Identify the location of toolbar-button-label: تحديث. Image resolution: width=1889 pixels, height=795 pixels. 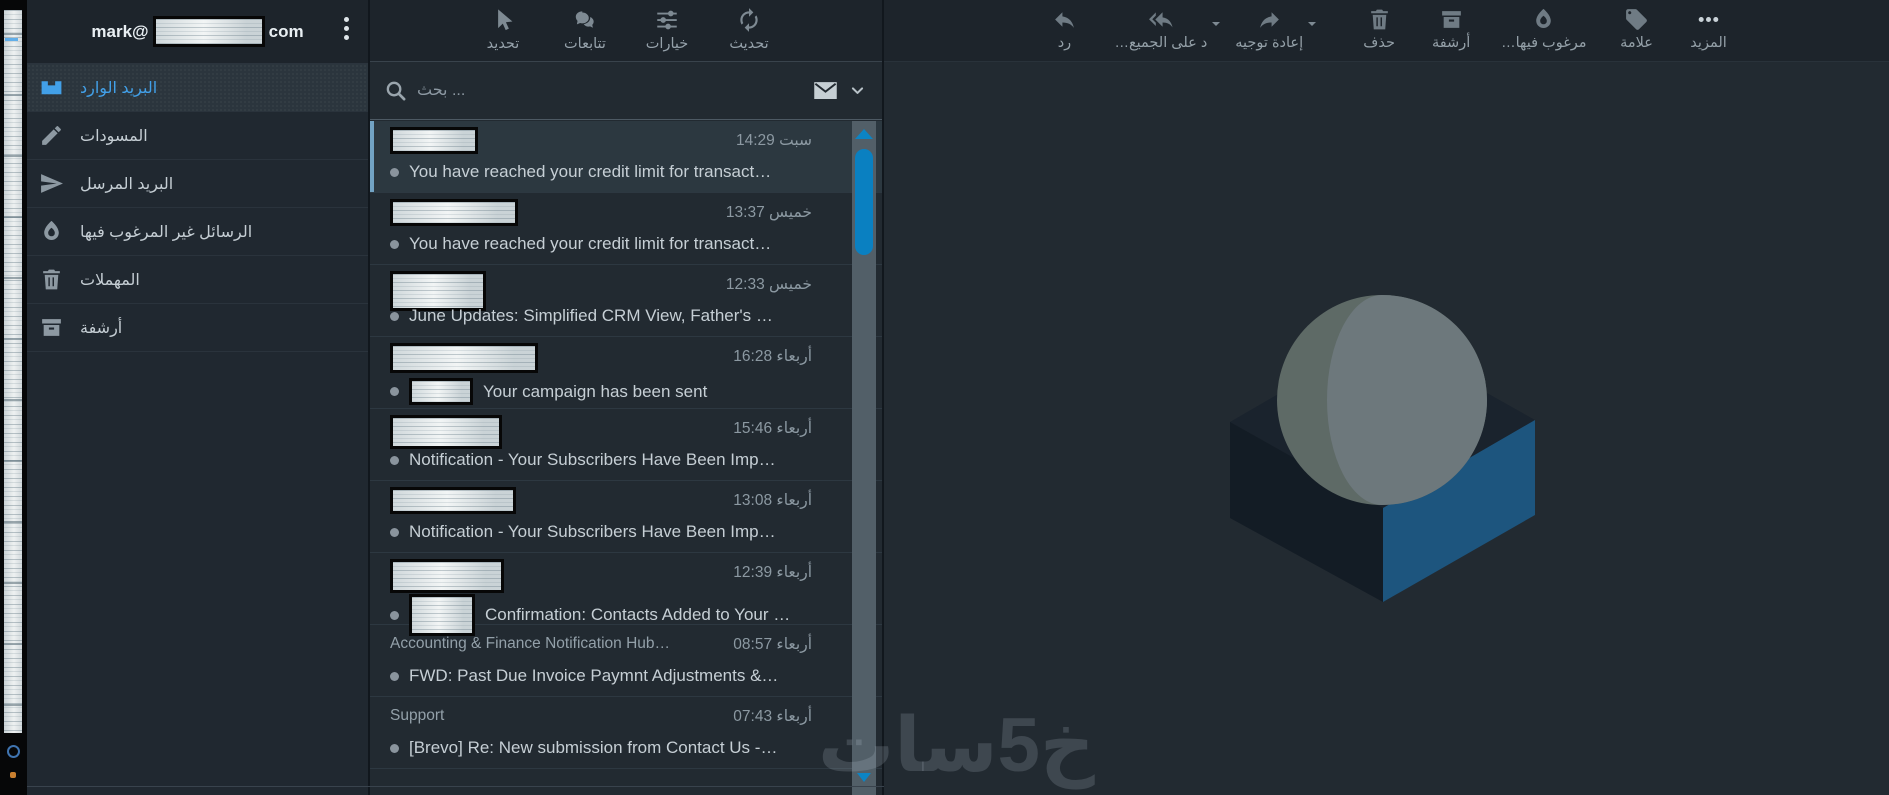
(749, 44).